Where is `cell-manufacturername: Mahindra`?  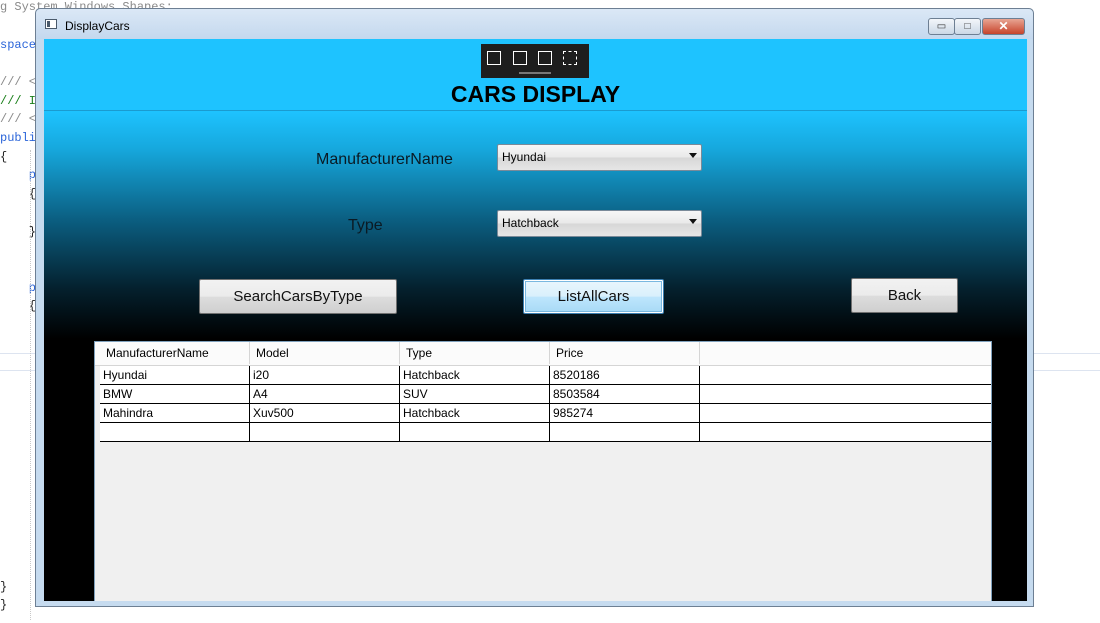 cell-manufacturername: Mahindra is located at coordinates (175, 413).